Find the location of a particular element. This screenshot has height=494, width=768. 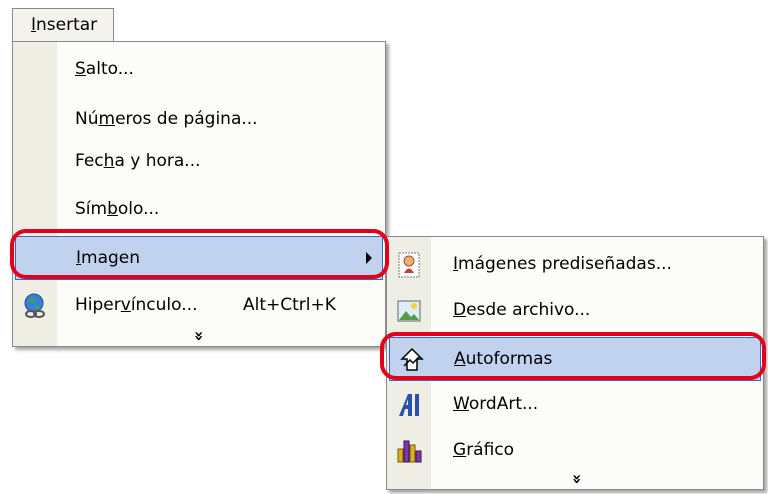

menu-insertar-title: Insertar is located at coordinates (63, 25).